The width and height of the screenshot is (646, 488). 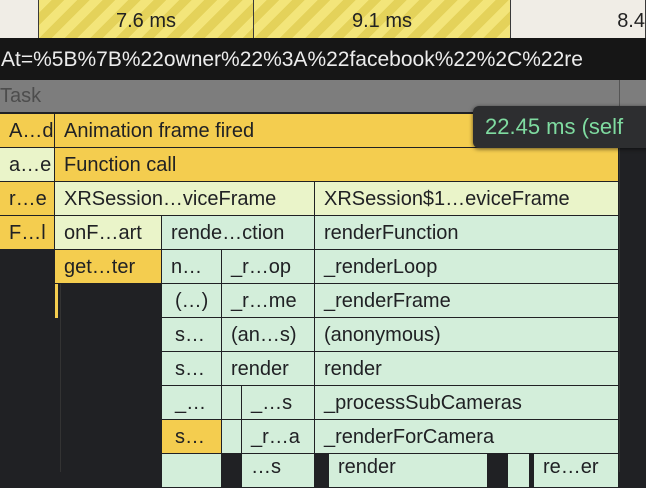 I want to click on flame-entry: onF…art, so click(x=108, y=233).